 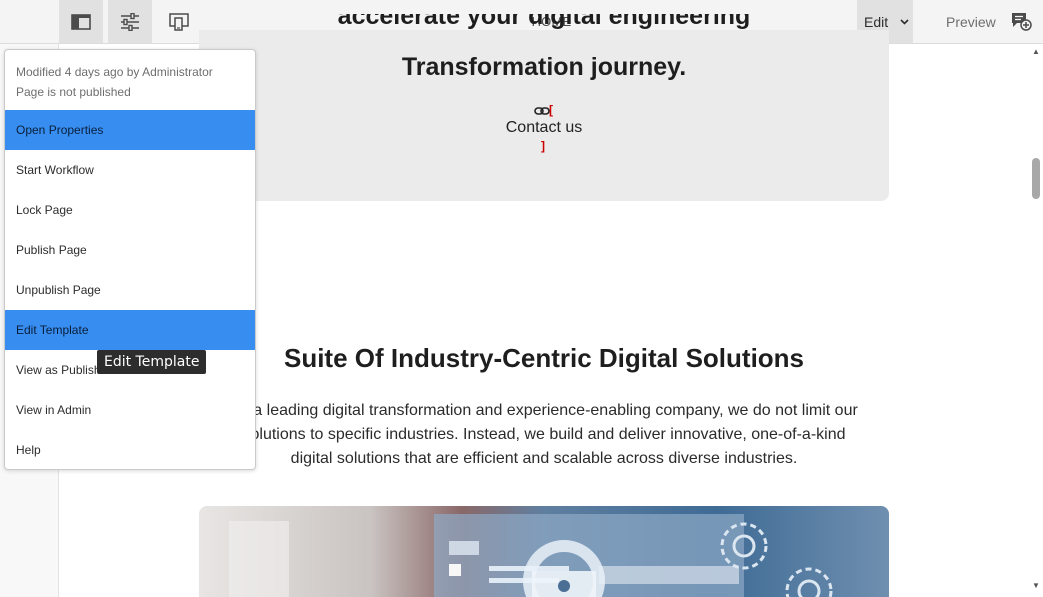 I want to click on security-image, so click(x=544, y=551).